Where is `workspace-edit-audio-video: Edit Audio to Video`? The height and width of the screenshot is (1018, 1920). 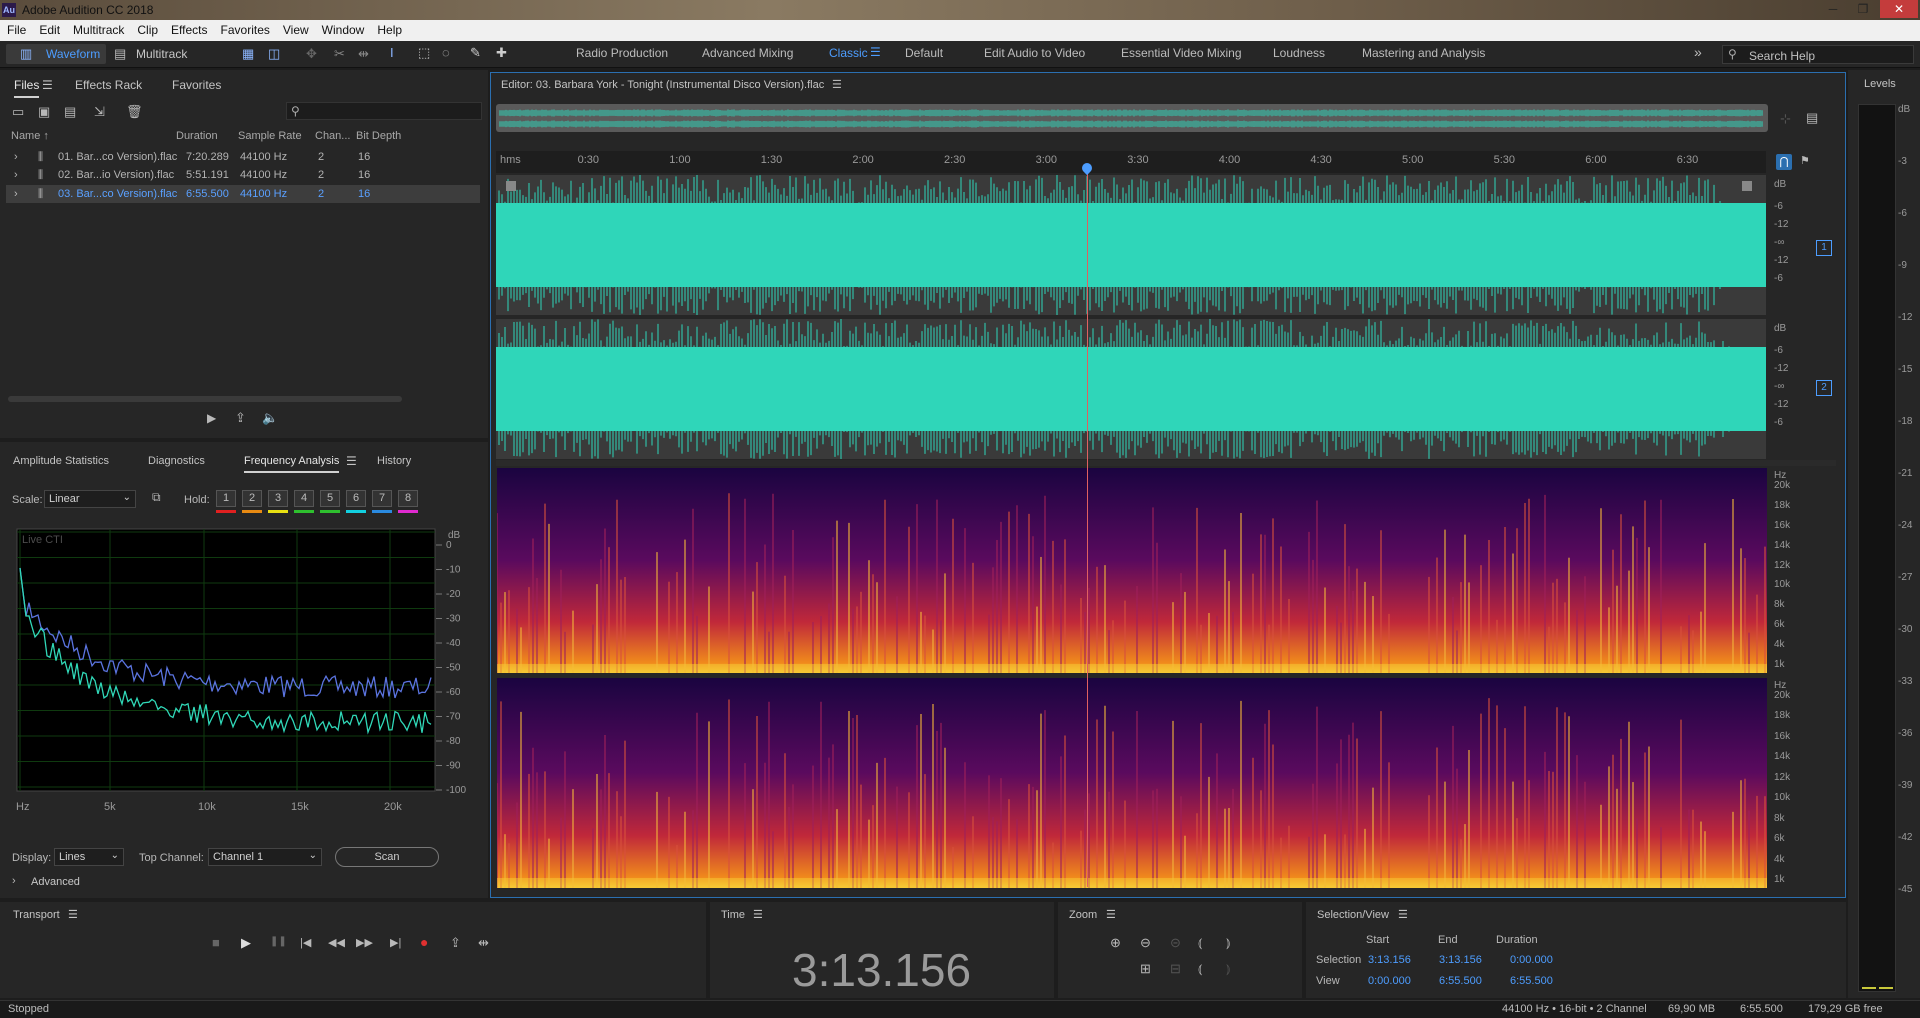 workspace-edit-audio-video: Edit Audio to Video is located at coordinates (1034, 53).